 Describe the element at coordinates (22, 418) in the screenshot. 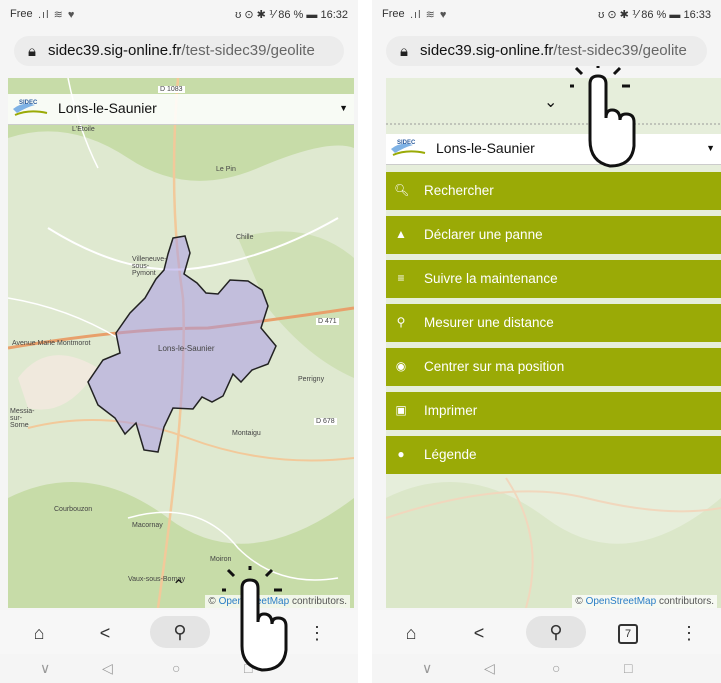

I see `map-label-messia: Messia-sur-Sorne` at that location.